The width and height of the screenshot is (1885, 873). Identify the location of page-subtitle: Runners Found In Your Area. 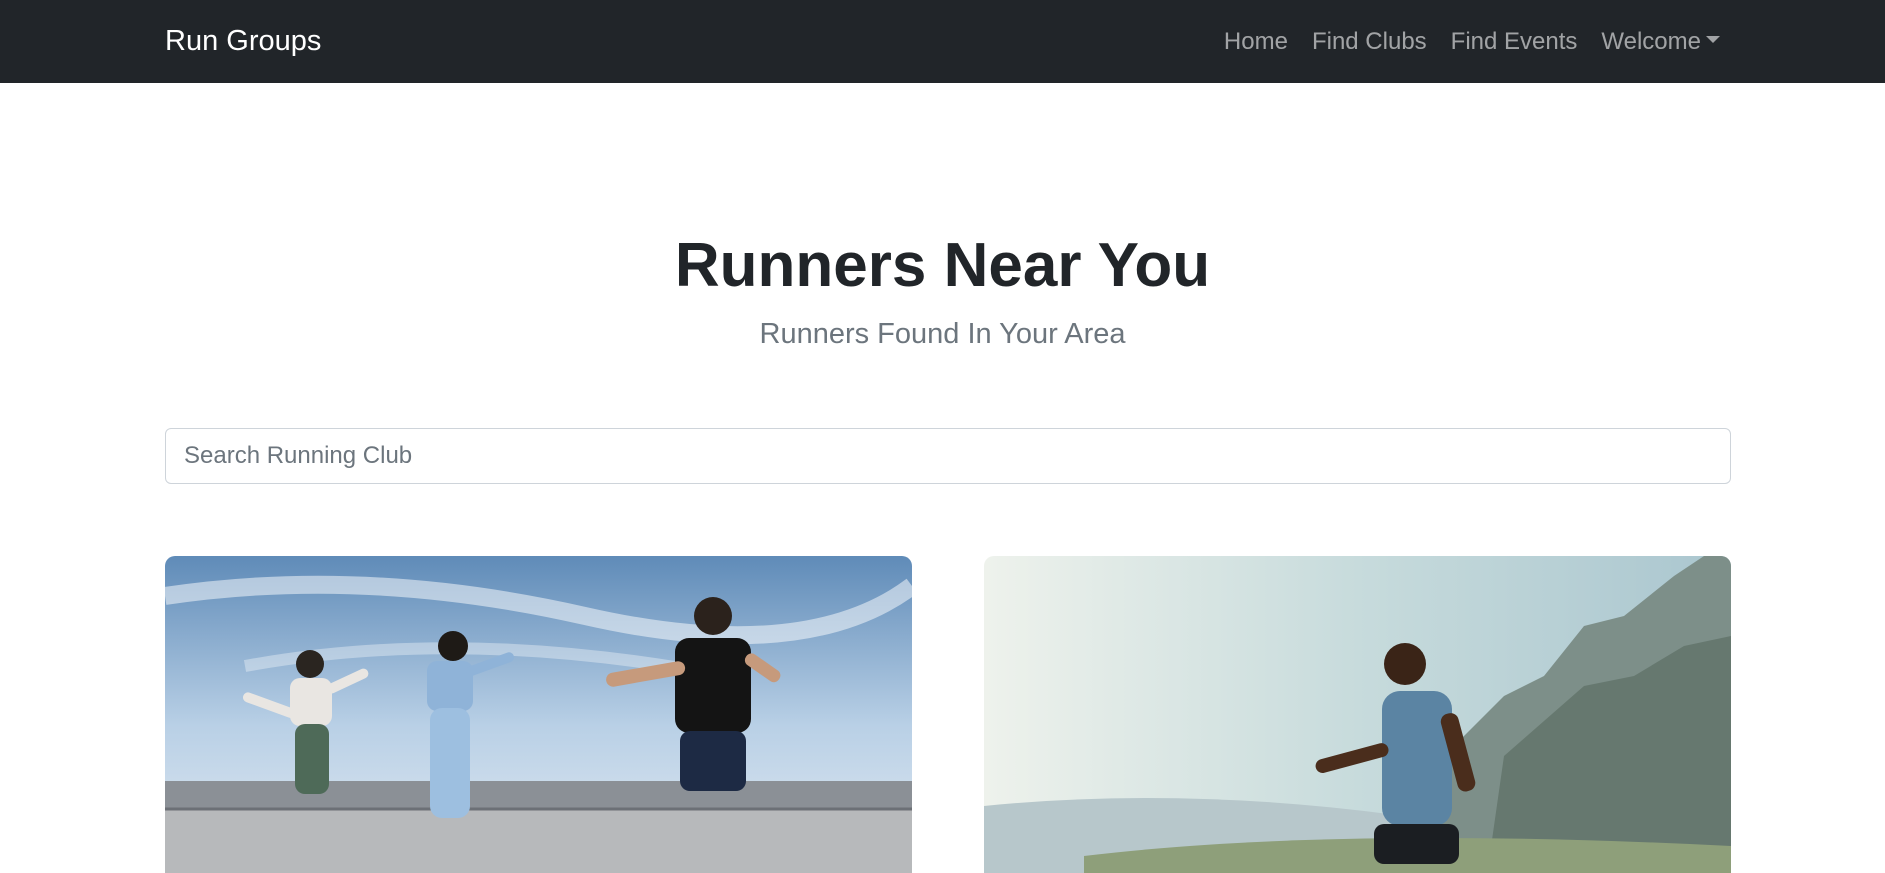
(942, 334).